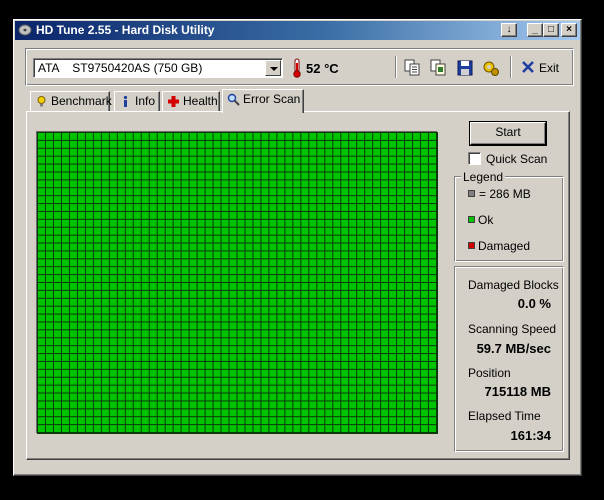 This screenshot has height=500, width=604. What do you see at coordinates (551, 30) in the screenshot?
I see `maximize-button: □` at bounding box center [551, 30].